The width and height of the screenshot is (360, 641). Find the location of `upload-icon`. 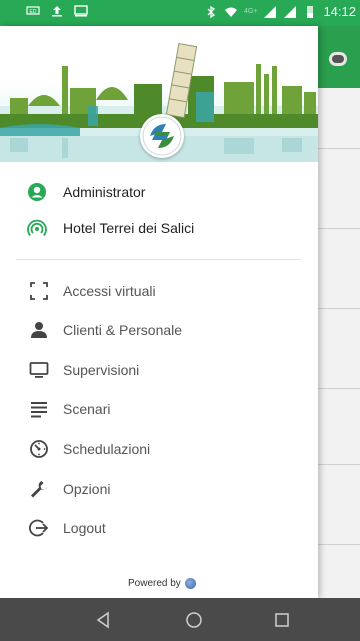

upload-icon is located at coordinates (57, 11).